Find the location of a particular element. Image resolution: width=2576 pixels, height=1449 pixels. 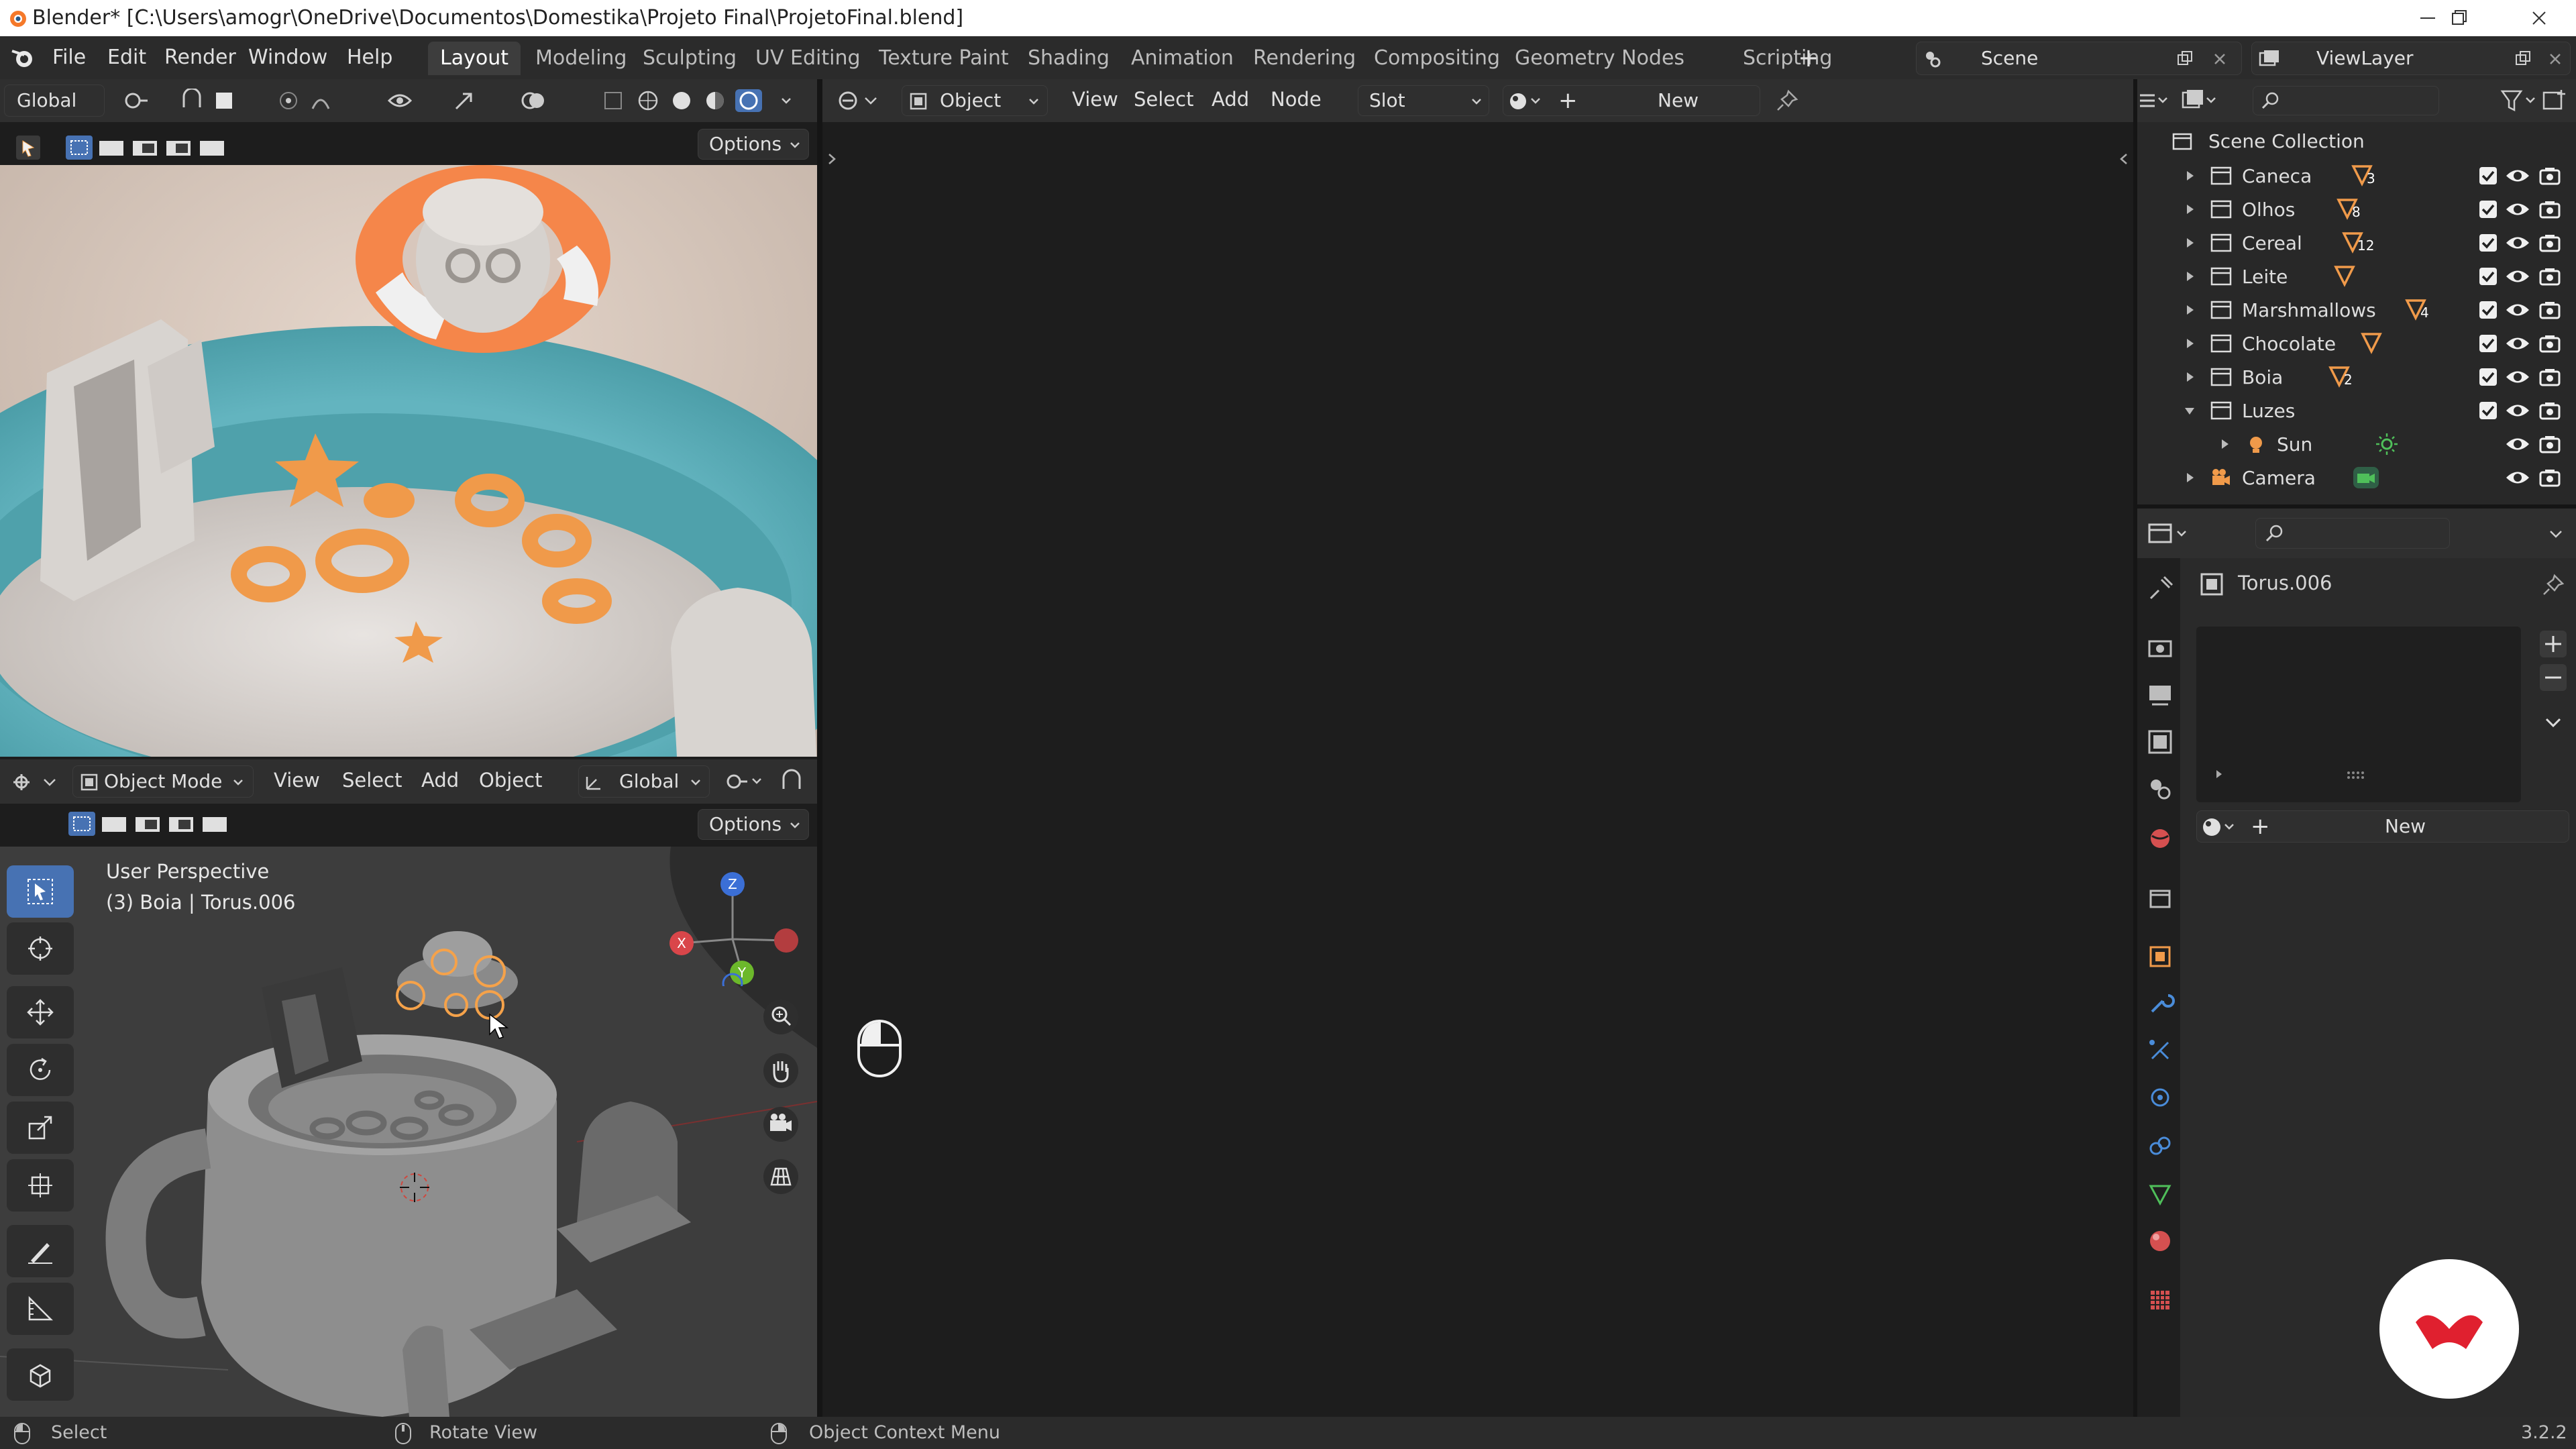

tool-move is located at coordinates (40, 1012).